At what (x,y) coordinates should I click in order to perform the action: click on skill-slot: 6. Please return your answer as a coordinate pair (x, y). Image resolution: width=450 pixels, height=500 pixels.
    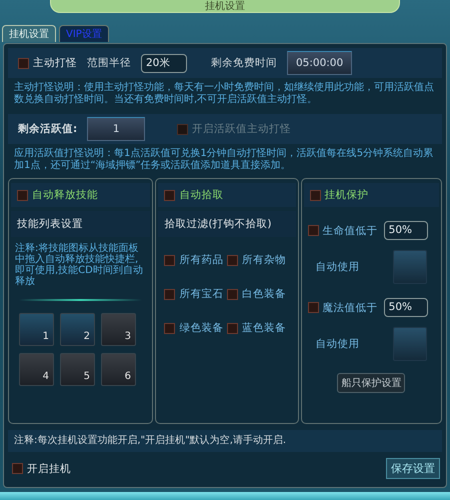
    Looking at the image, I should click on (118, 369).